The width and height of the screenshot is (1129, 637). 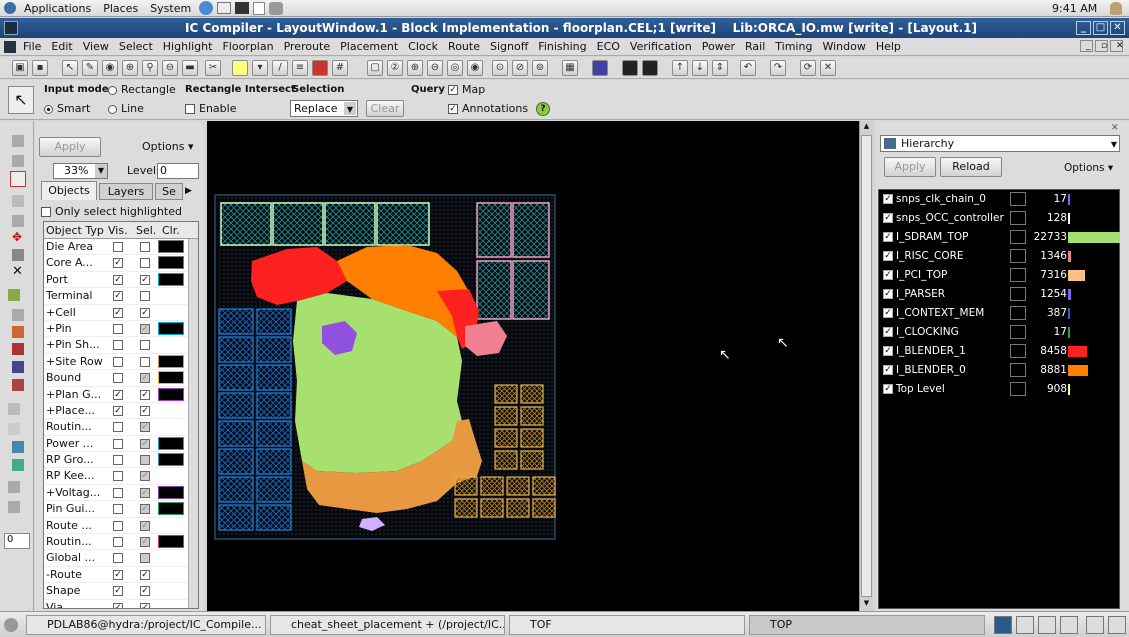 What do you see at coordinates (69, 190) in the screenshot?
I see `tab-objects: Objects` at bounding box center [69, 190].